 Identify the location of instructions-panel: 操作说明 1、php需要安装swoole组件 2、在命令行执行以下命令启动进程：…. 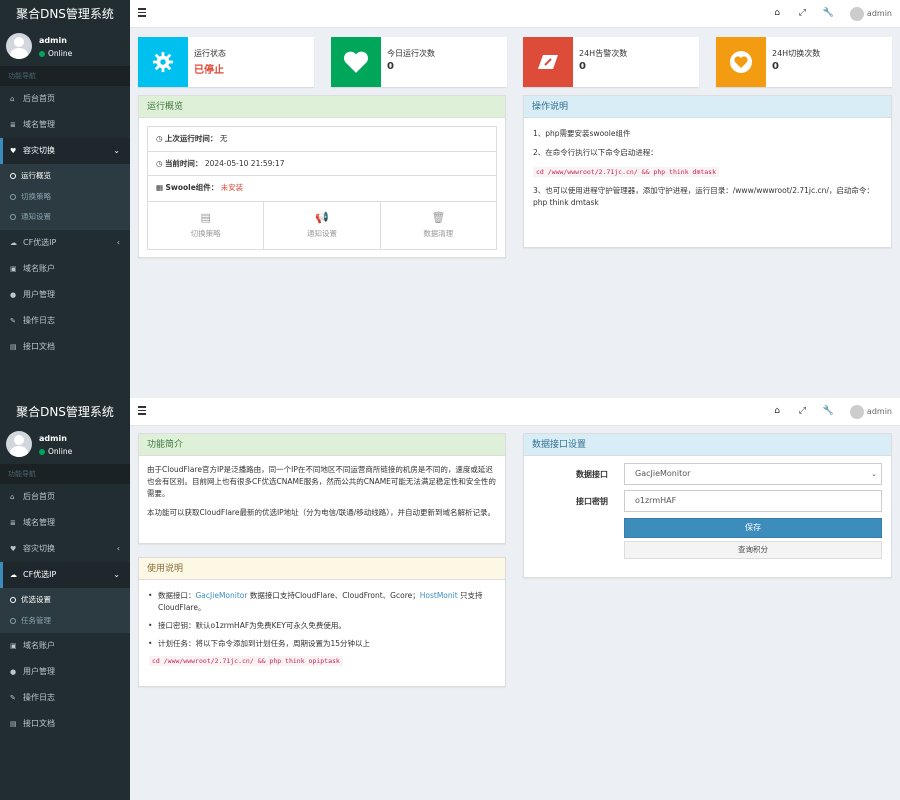
(707, 171).